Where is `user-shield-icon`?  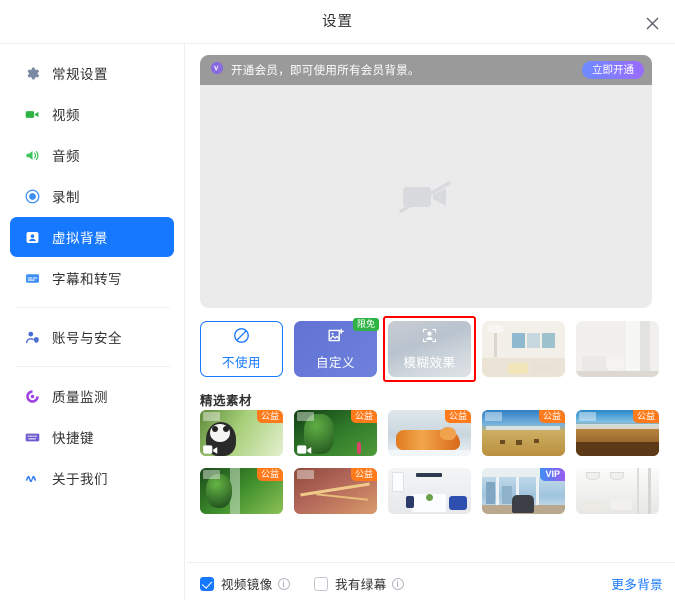
user-shield-icon is located at coordinates (32, 337).